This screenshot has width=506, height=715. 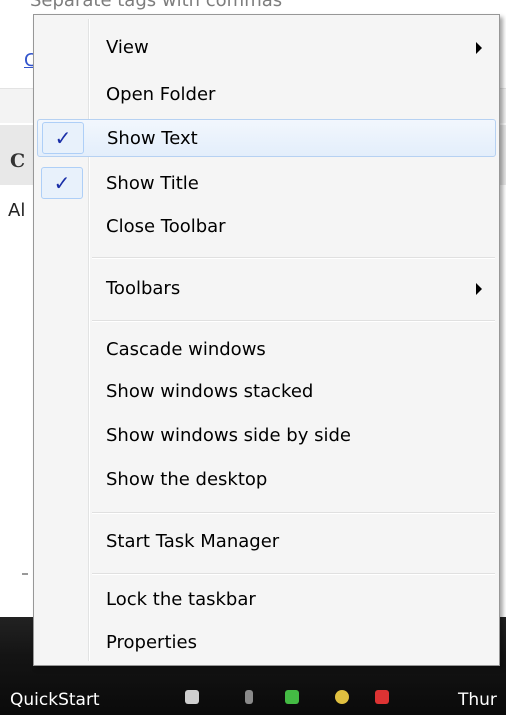 What do you see at coordinates (152, 183) in the screenshot?
I see `menu-item-label: Show Title` at bounding box center [152, 183].